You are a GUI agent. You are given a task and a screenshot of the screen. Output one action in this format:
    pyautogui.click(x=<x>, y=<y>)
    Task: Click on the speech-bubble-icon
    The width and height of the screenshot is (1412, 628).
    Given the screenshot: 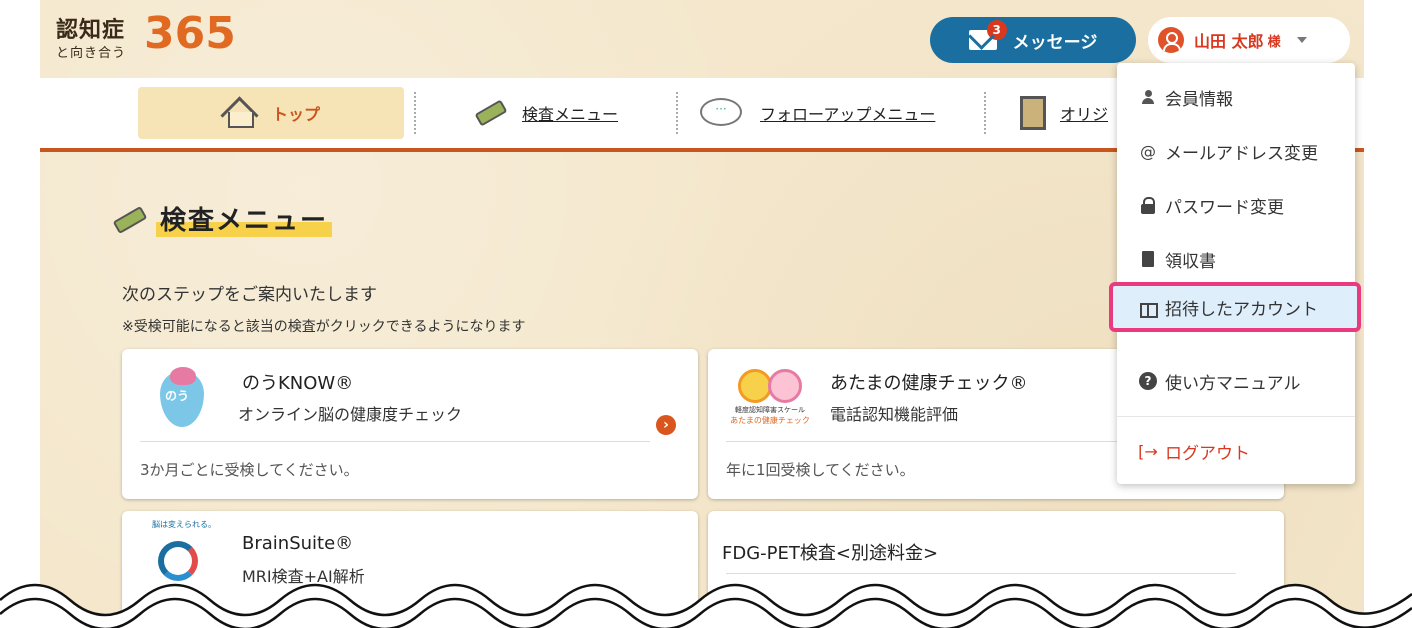 What is the action you would take?
    pyautogui.click(x=723, y=113)
    